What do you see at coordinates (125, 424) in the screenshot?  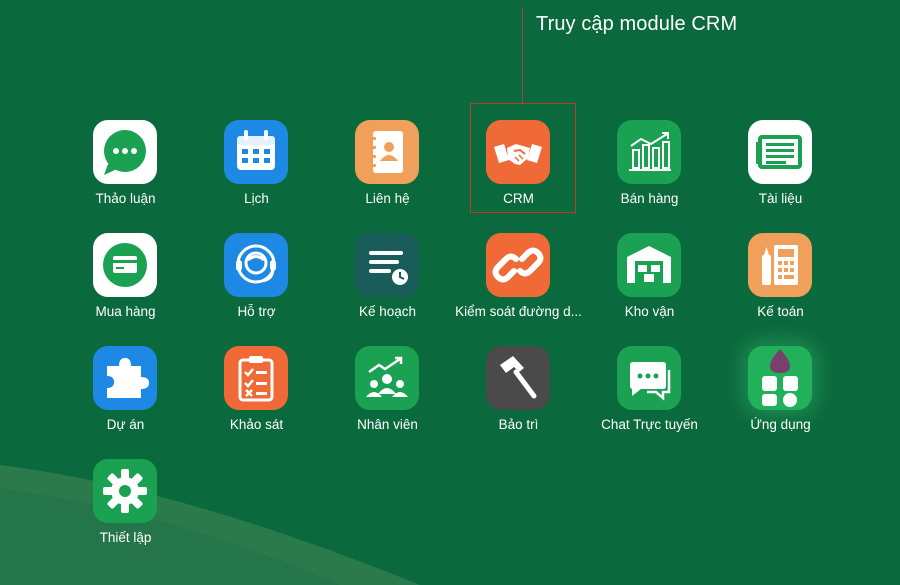 I see `app-label: Dự án` at bounding box center [125, 424].